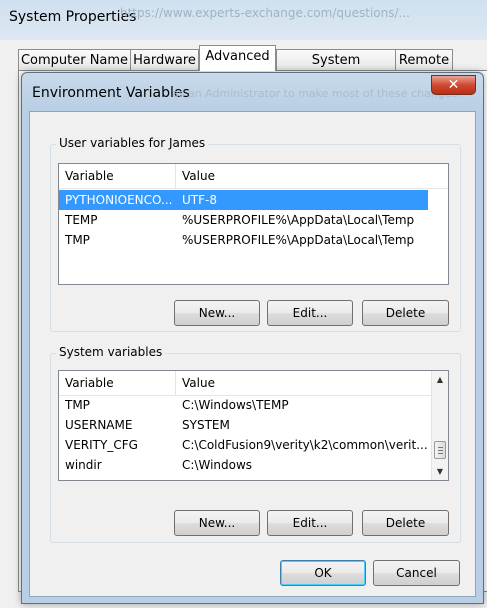  What do you see at coordinates (206, 425) in the screenshot?
I see `system-row-value: SYSTEM` at bounding box center [206, 425].